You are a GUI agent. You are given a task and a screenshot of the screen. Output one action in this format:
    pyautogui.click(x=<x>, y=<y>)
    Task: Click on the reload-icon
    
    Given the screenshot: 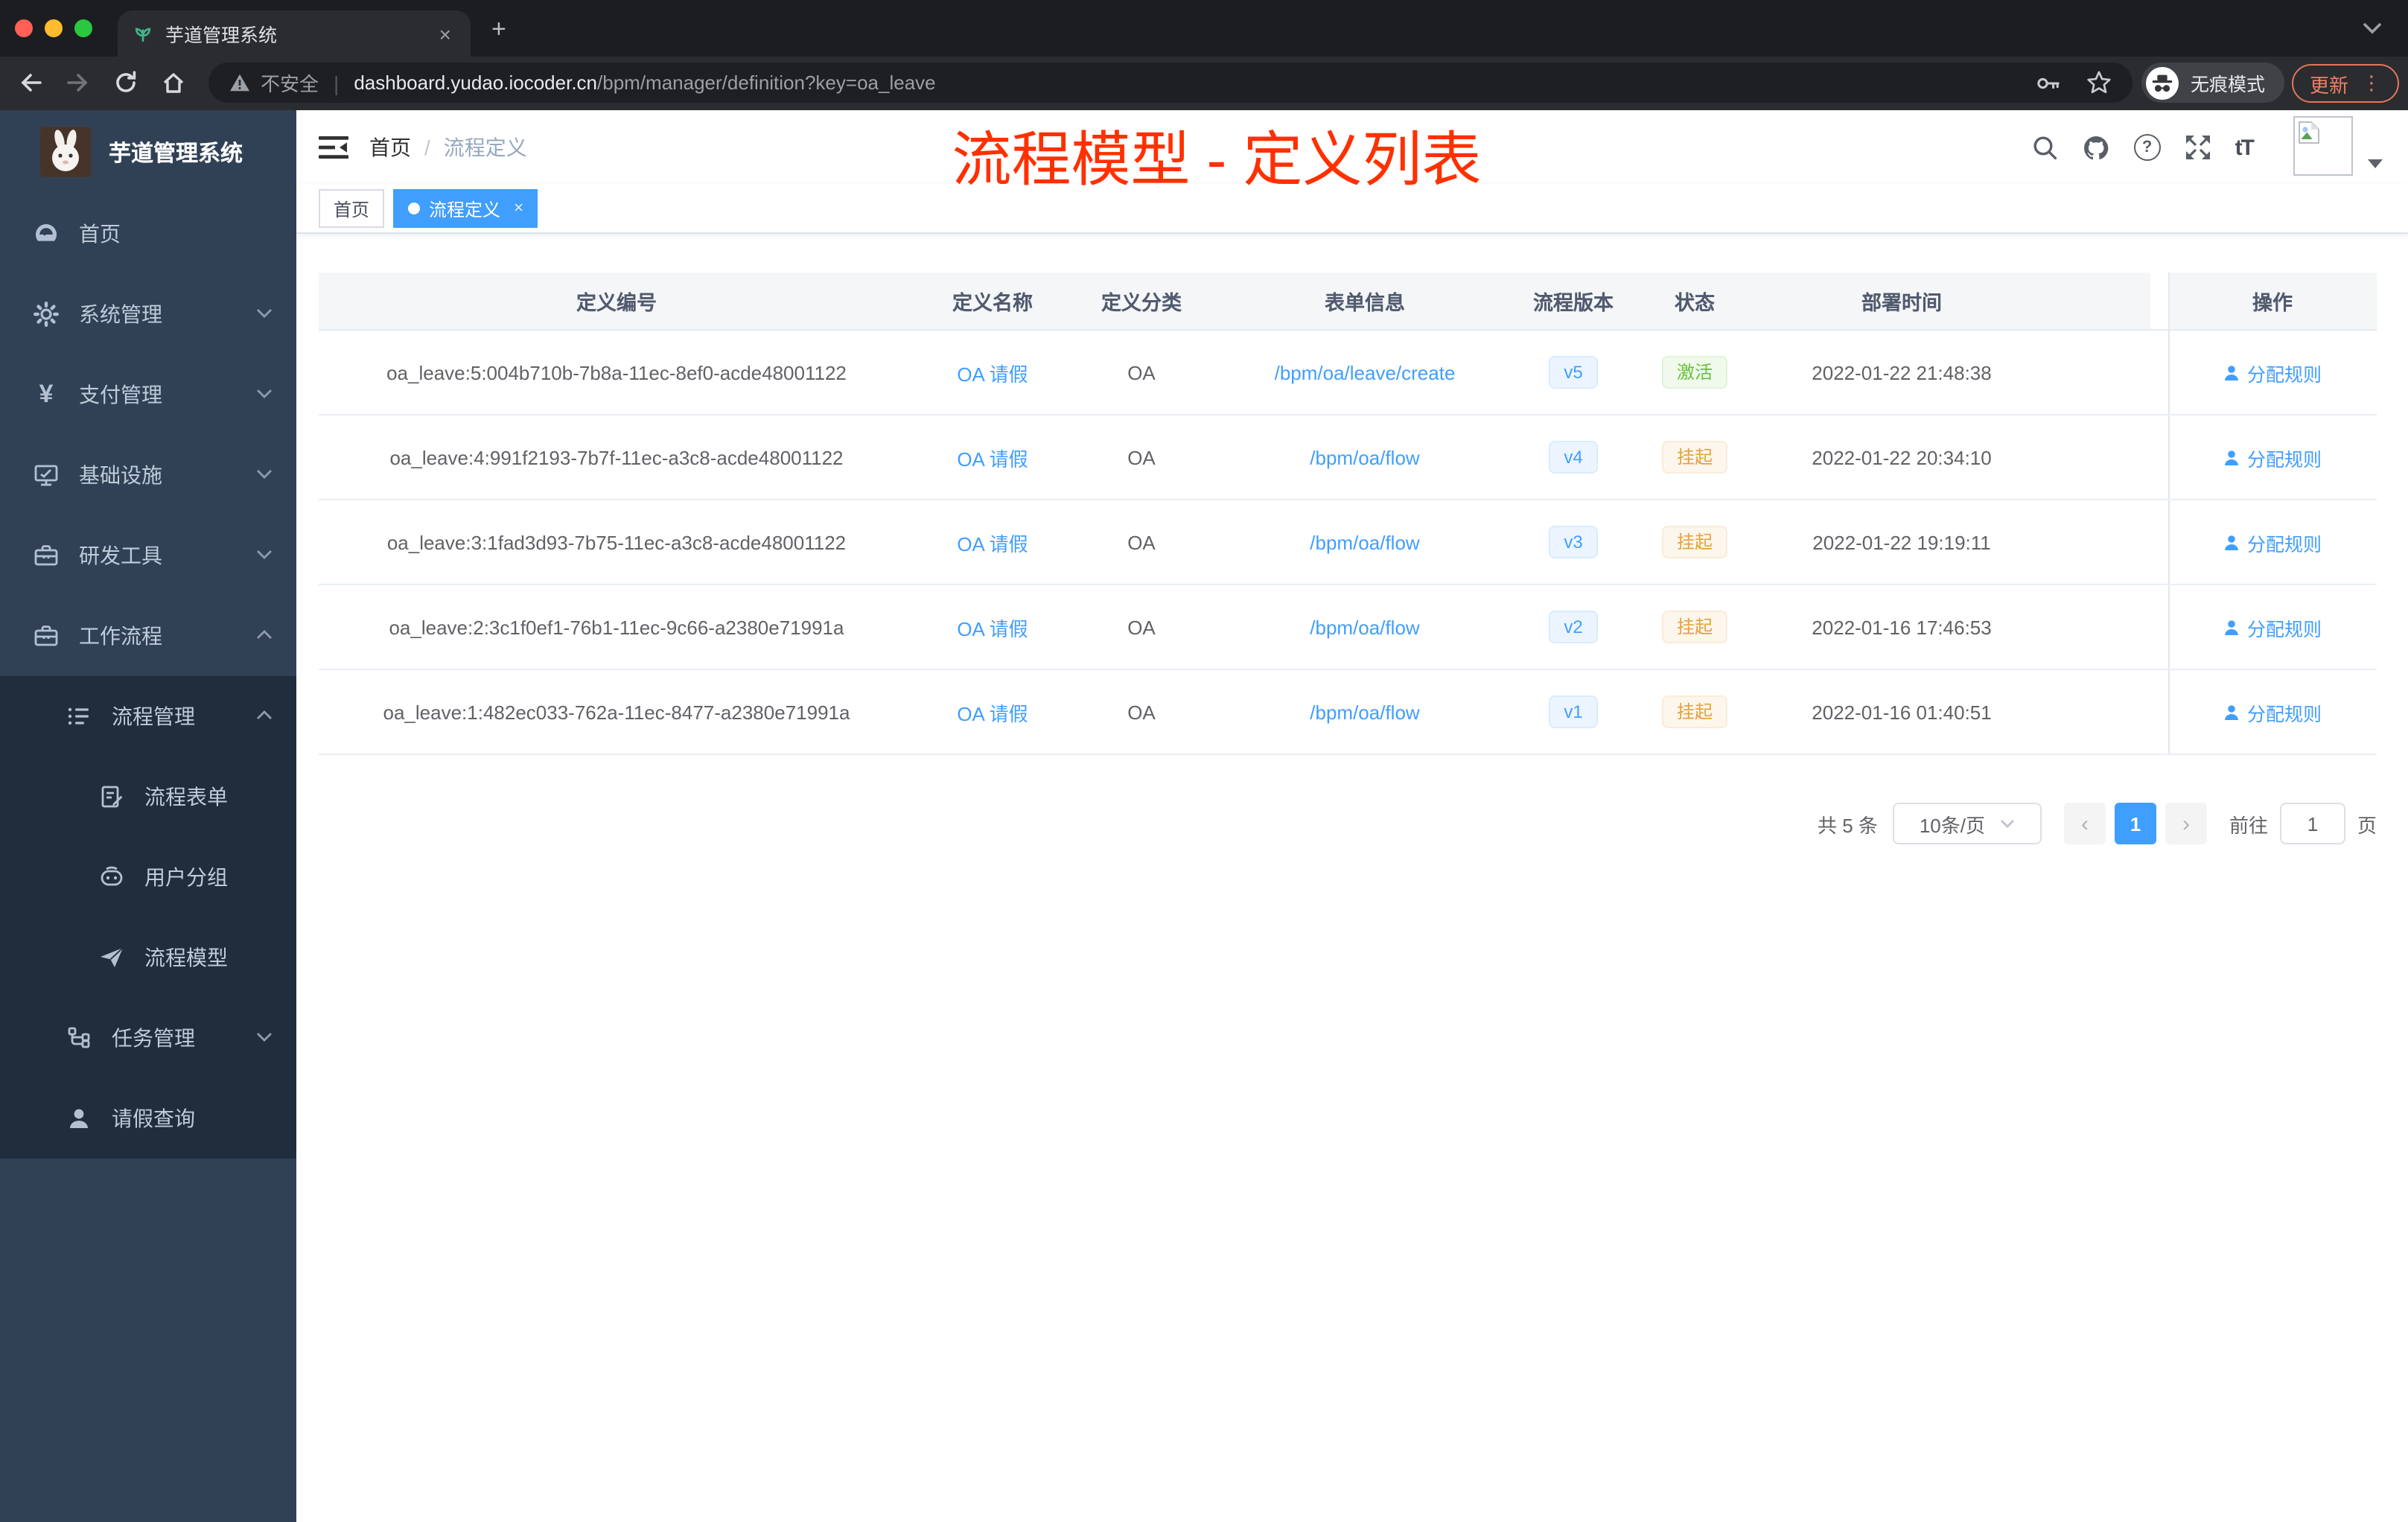 What is the action you would take?
    pyautogui.click(x=125, y=82)
    